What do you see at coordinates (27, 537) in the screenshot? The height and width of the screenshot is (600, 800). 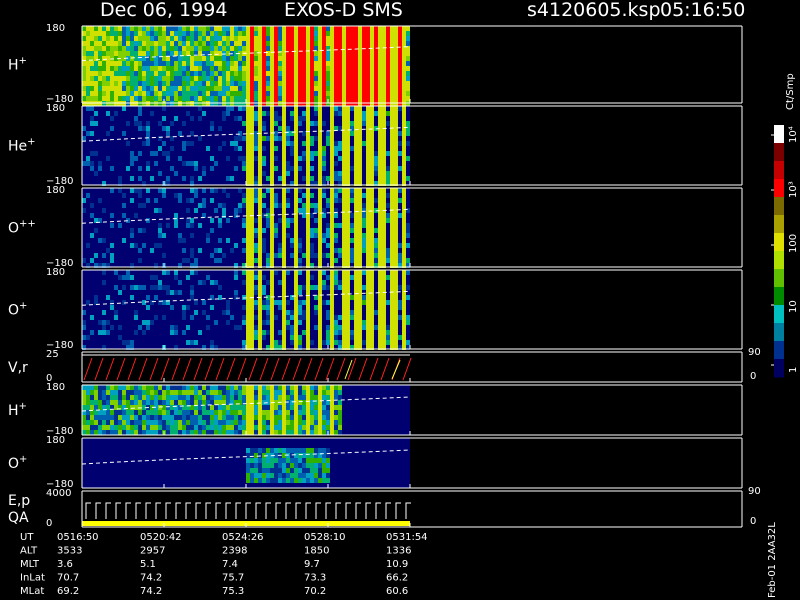 I see `footer-row-name: UT` at bounding box center [27, 537].